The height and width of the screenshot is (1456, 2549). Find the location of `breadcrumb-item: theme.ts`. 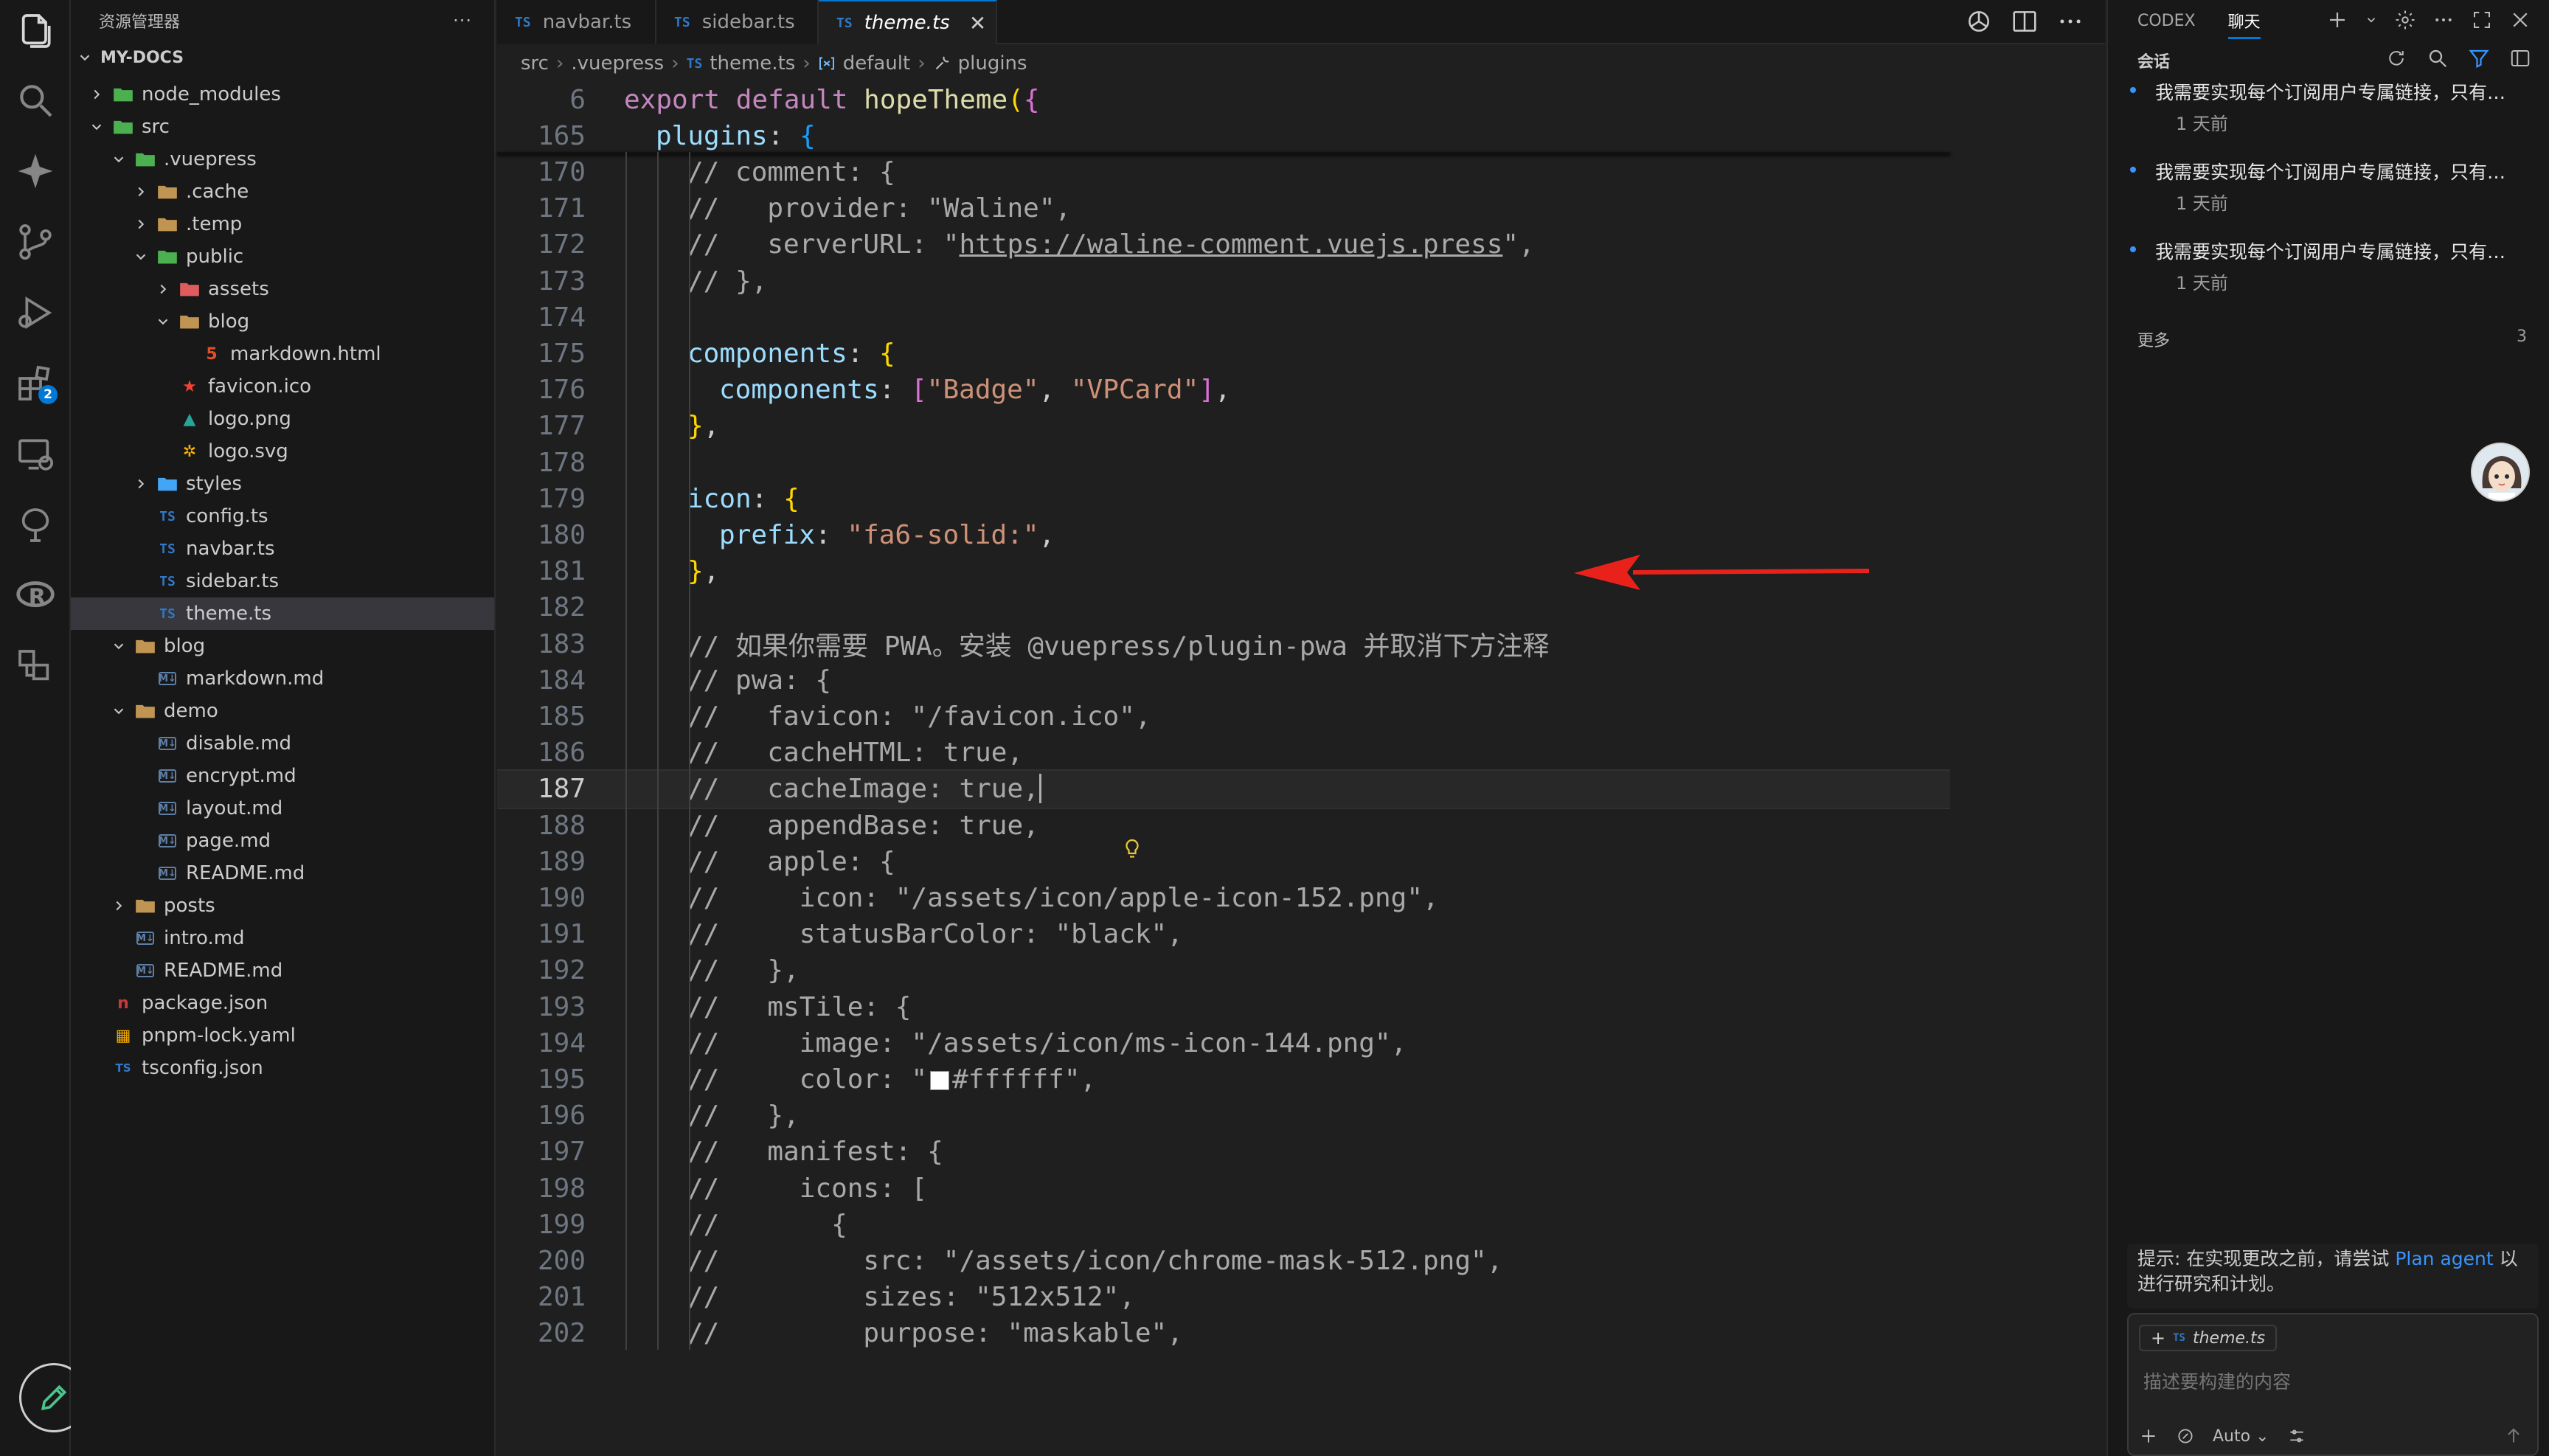

breadcrumb-item: theme.ts is located at coordinates (752, 63).